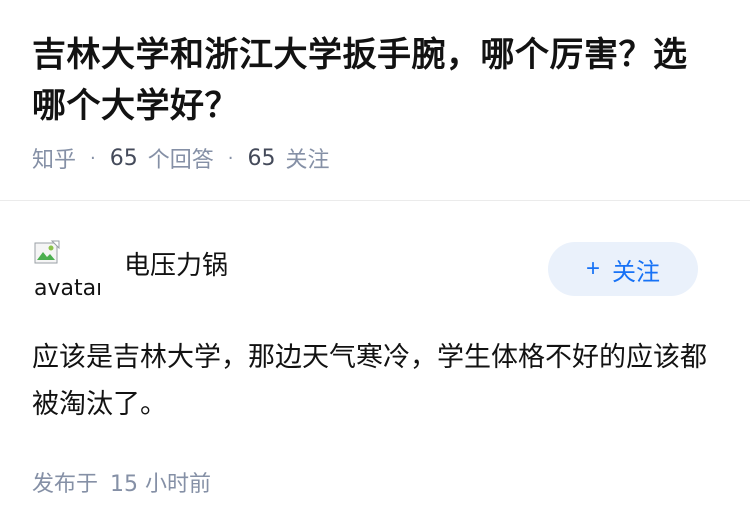  What do you see at coordinates (67, 288) in the screenshot?
I see `avatar-alt-text: avatar` at bounding box center [67, 288].